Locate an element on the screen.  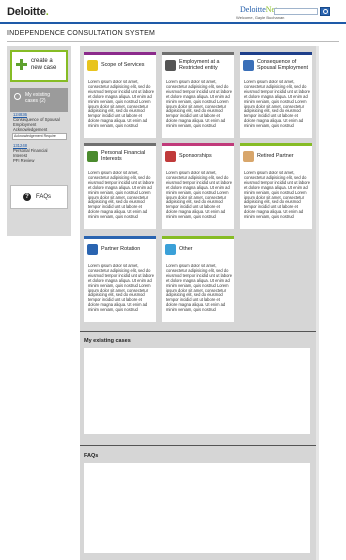
card-header: Other is located at coordinates (198, 250).